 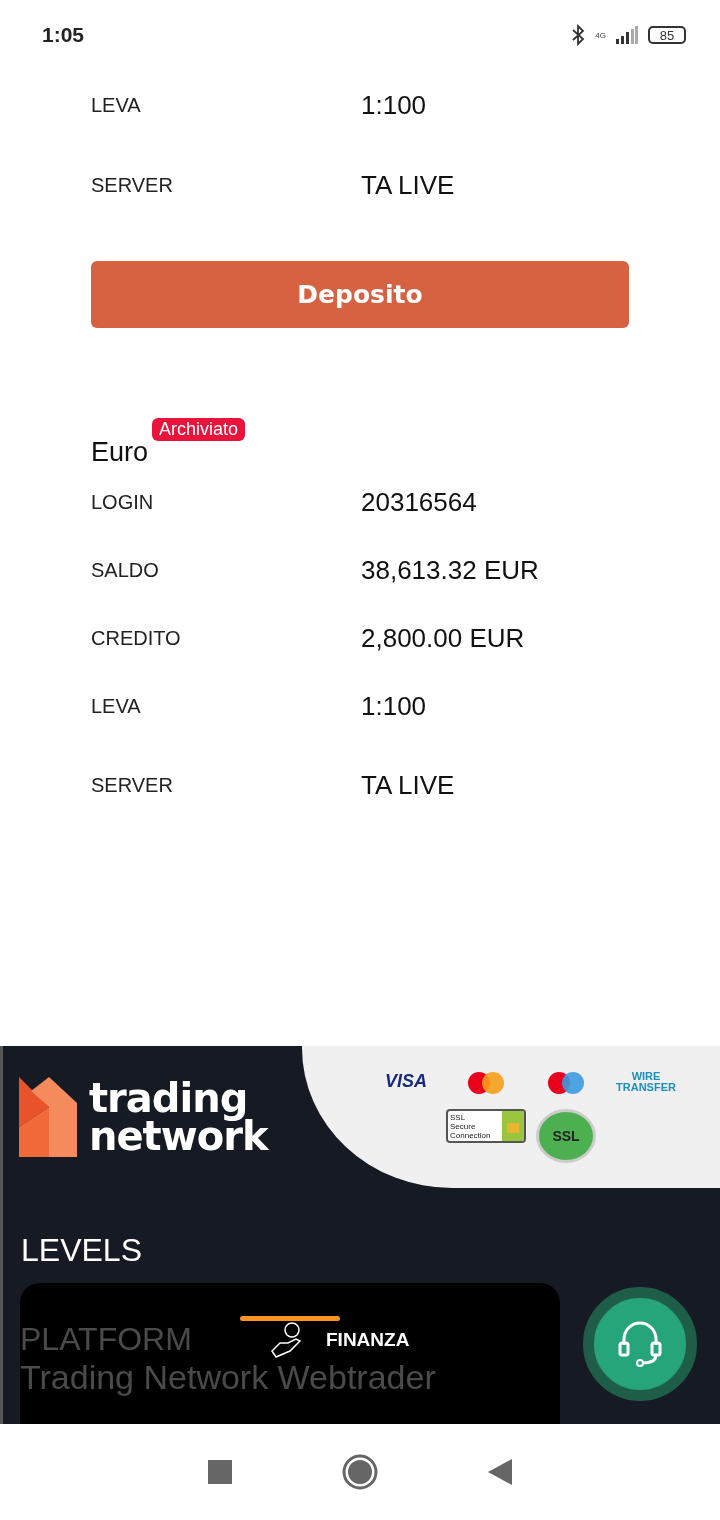 What do you see at coordinates (667, 35) in the screenshot?
I see `battery-indicator: 85` at bounding box center [667, 35].